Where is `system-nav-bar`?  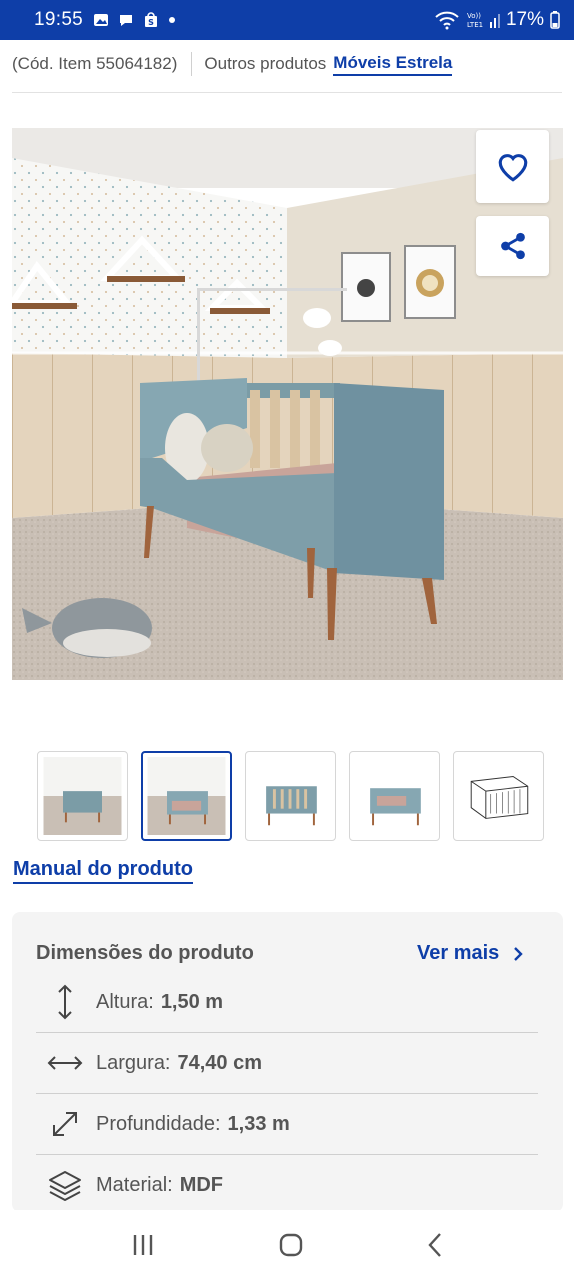 system-nav-bar is located at coordinates (287, 1245).